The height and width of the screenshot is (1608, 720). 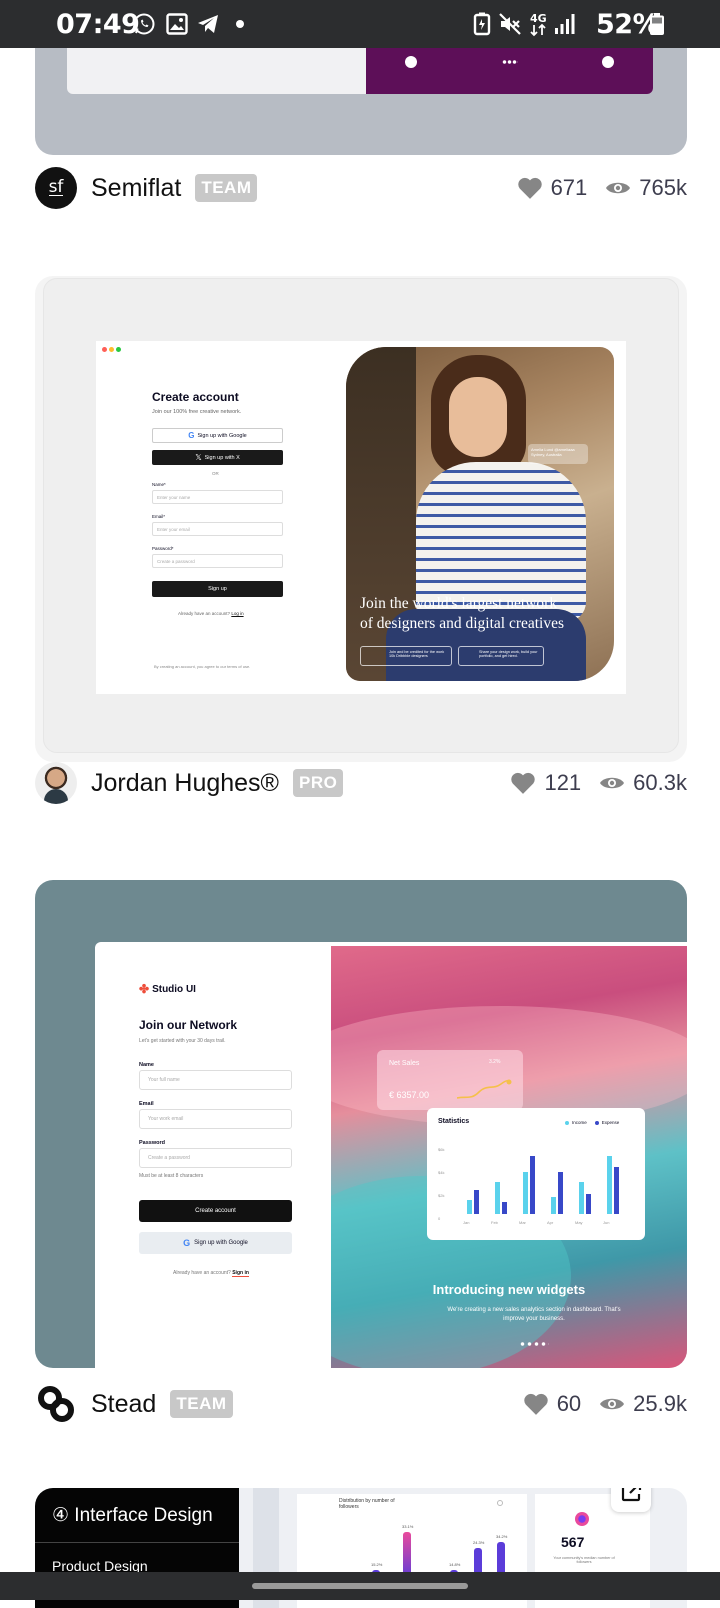 What do you see at coordinates (450, 1080) in the screenshot?
I see `net-sales-card: Net Sales 3.2% € 6357.00` at bounding box center [450, 1080].